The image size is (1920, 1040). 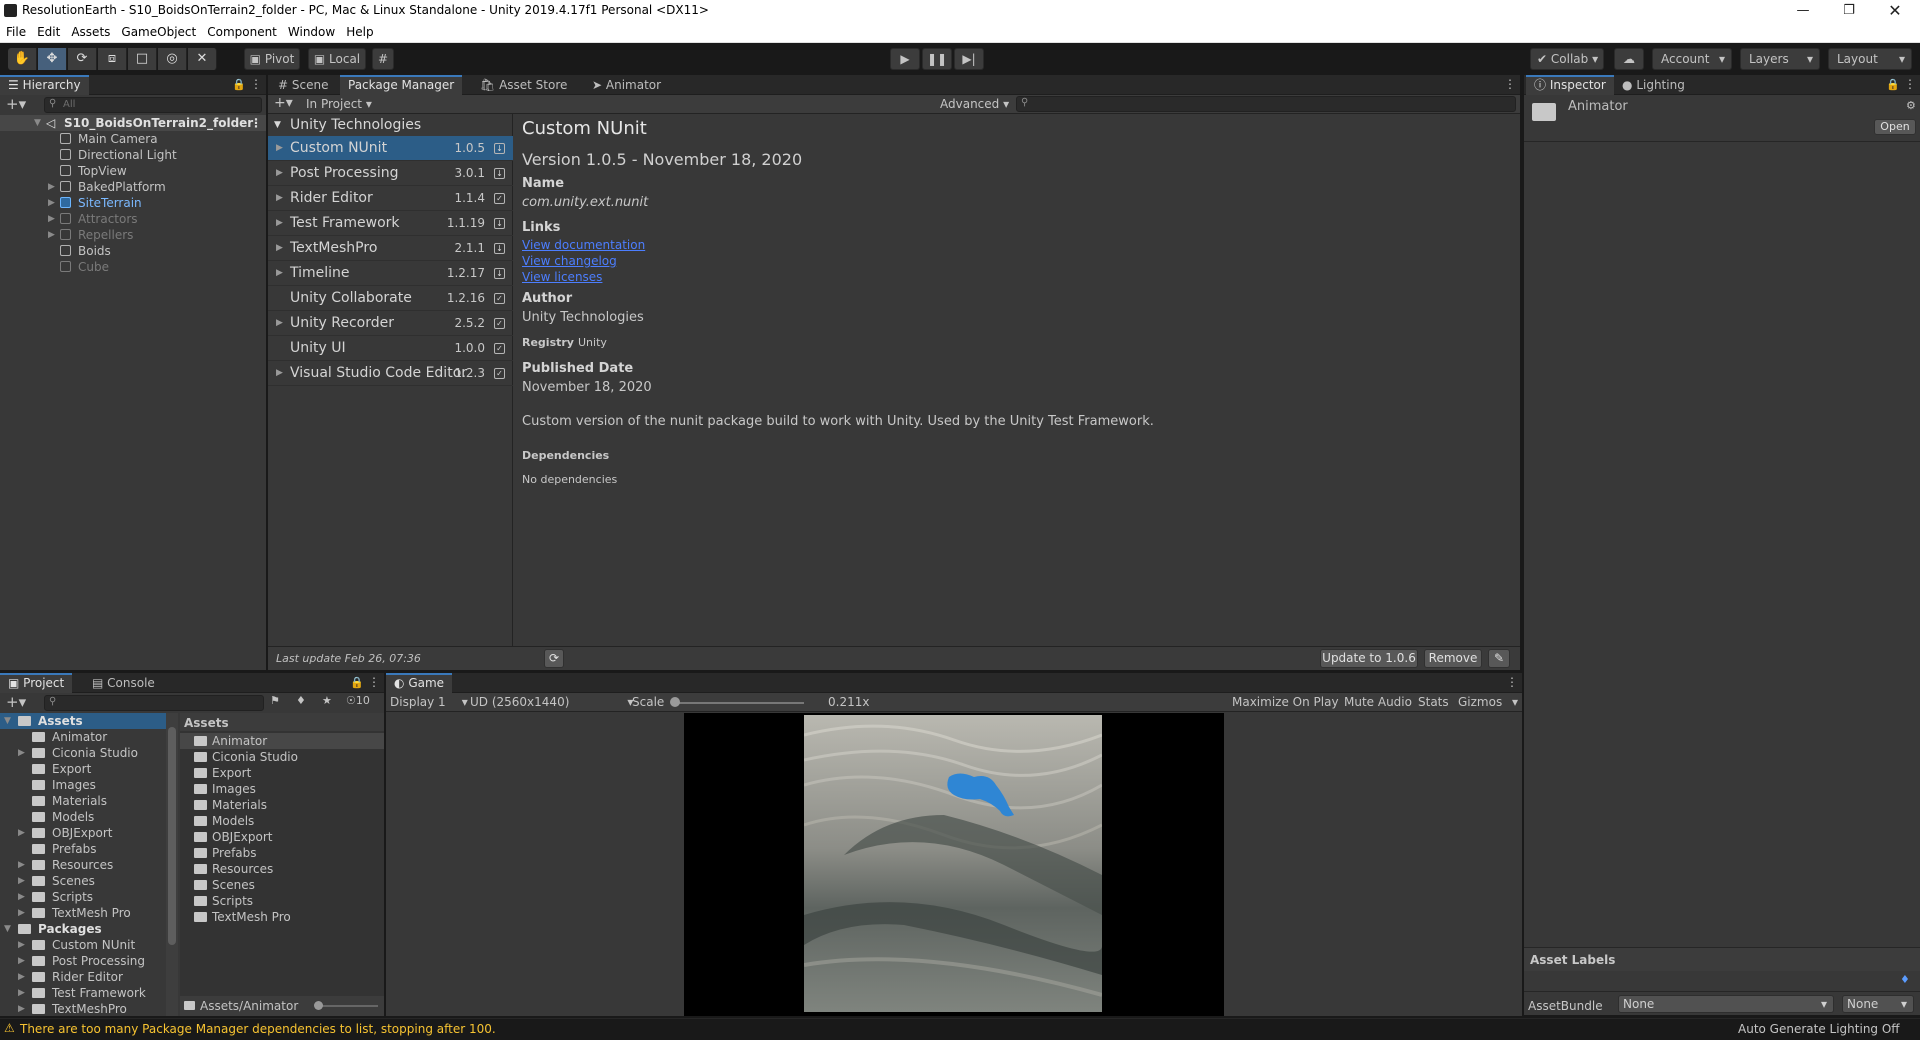 I want to click on menu-assets: Assets, so click(x=90, y=30).